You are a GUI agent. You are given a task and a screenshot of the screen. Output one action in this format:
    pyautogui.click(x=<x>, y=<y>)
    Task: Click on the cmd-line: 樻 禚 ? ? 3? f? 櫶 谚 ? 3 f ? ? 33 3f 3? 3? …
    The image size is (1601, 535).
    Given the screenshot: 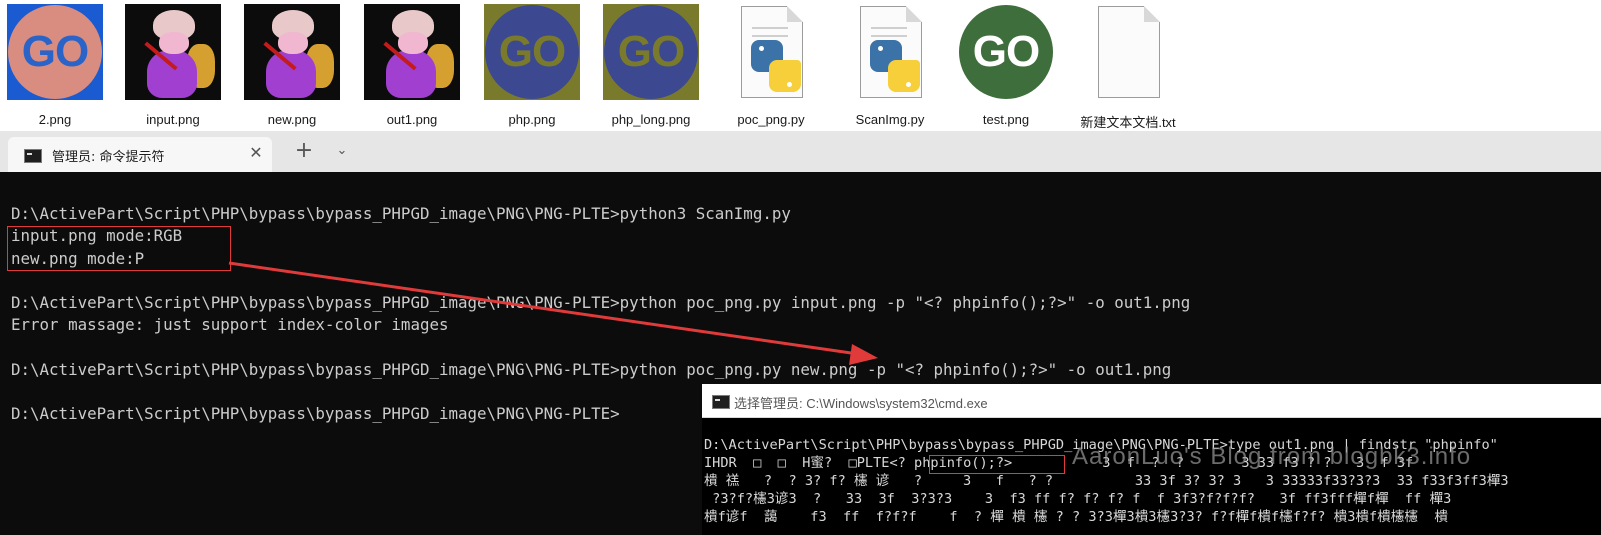 What is the action you would take?
    pyautogui.click(x=1106, y=481)
    